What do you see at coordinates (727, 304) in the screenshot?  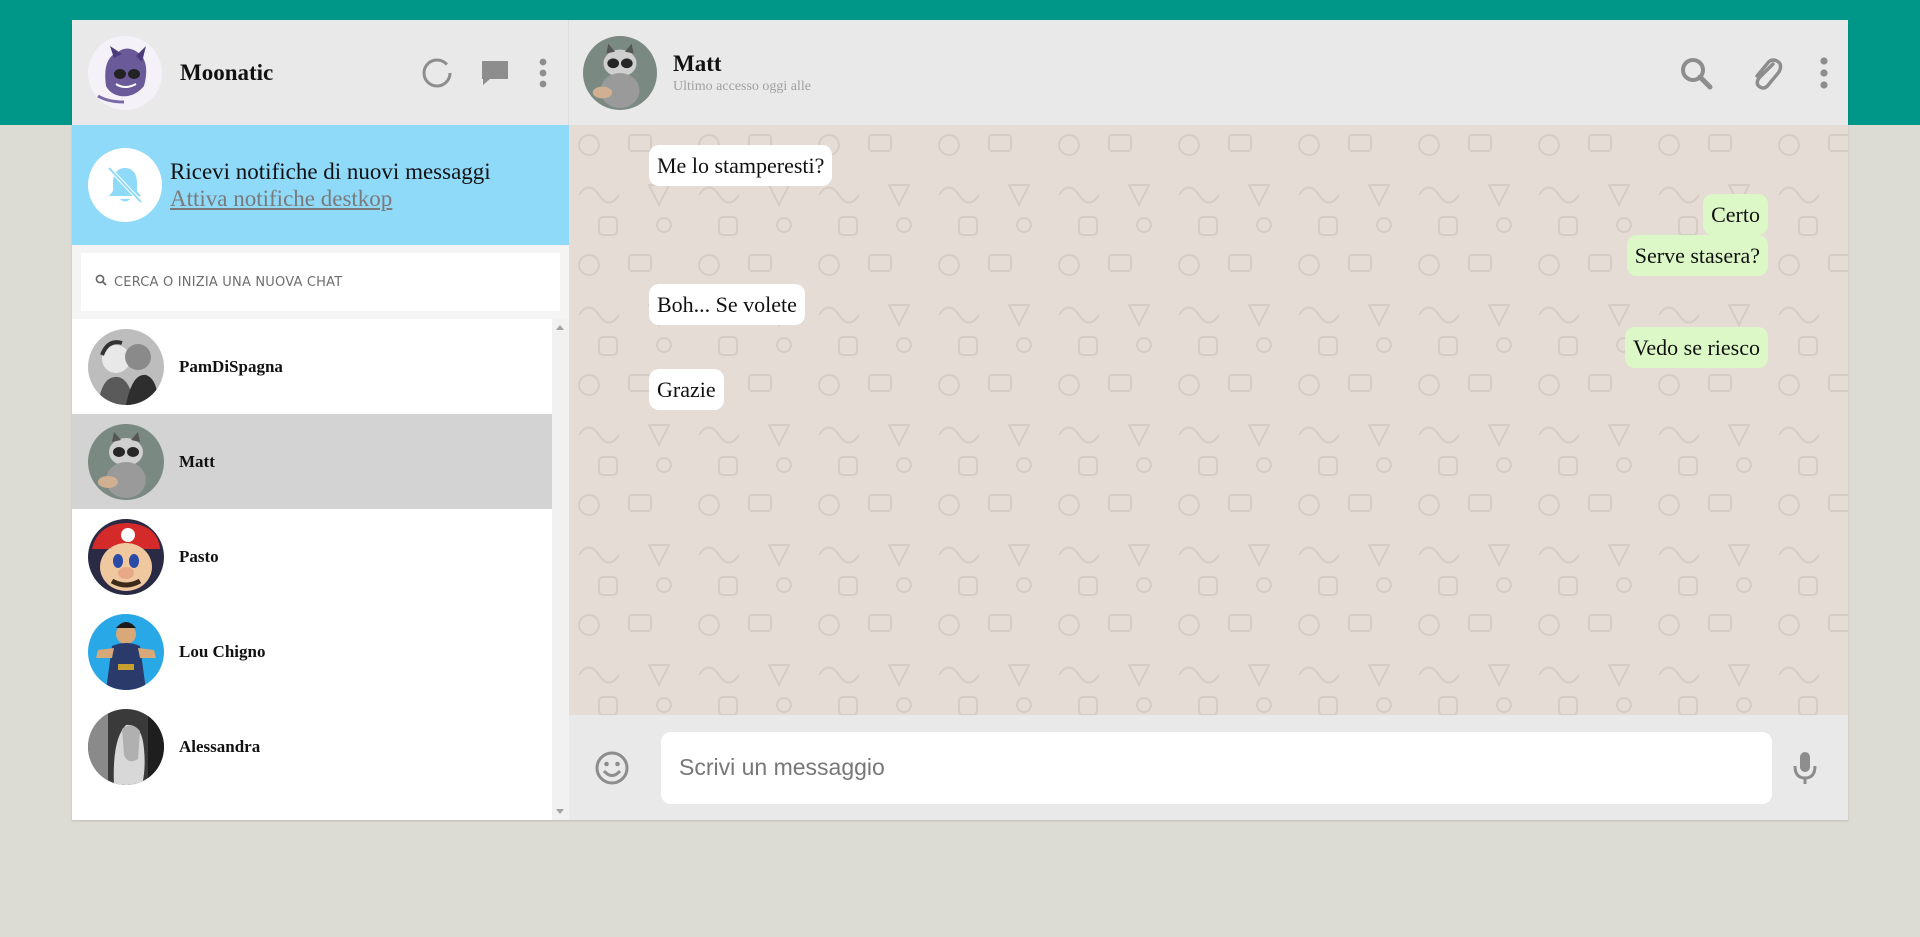 I see `incoming-message: Boh... Se volete` at bounding box center [727, 304].